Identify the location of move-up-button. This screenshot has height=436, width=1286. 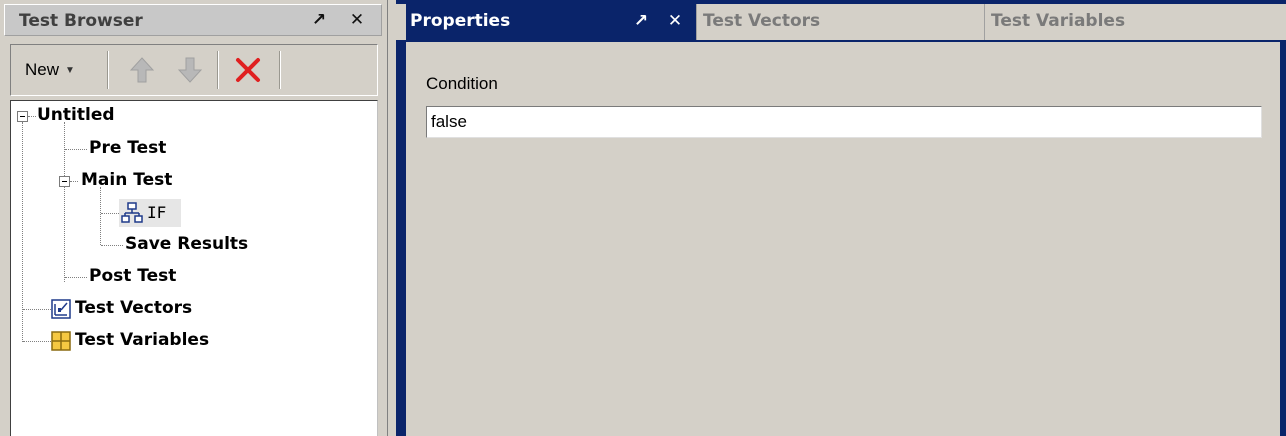
(142, 70).